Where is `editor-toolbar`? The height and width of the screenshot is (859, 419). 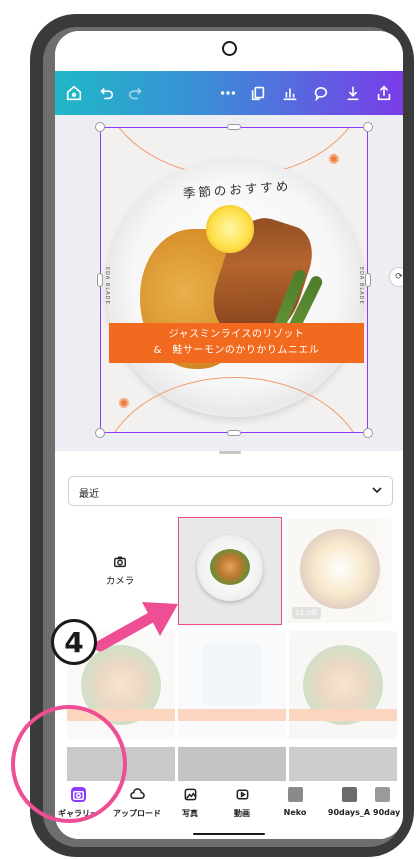 editor-toolbar is located at coordinates (229, 93).